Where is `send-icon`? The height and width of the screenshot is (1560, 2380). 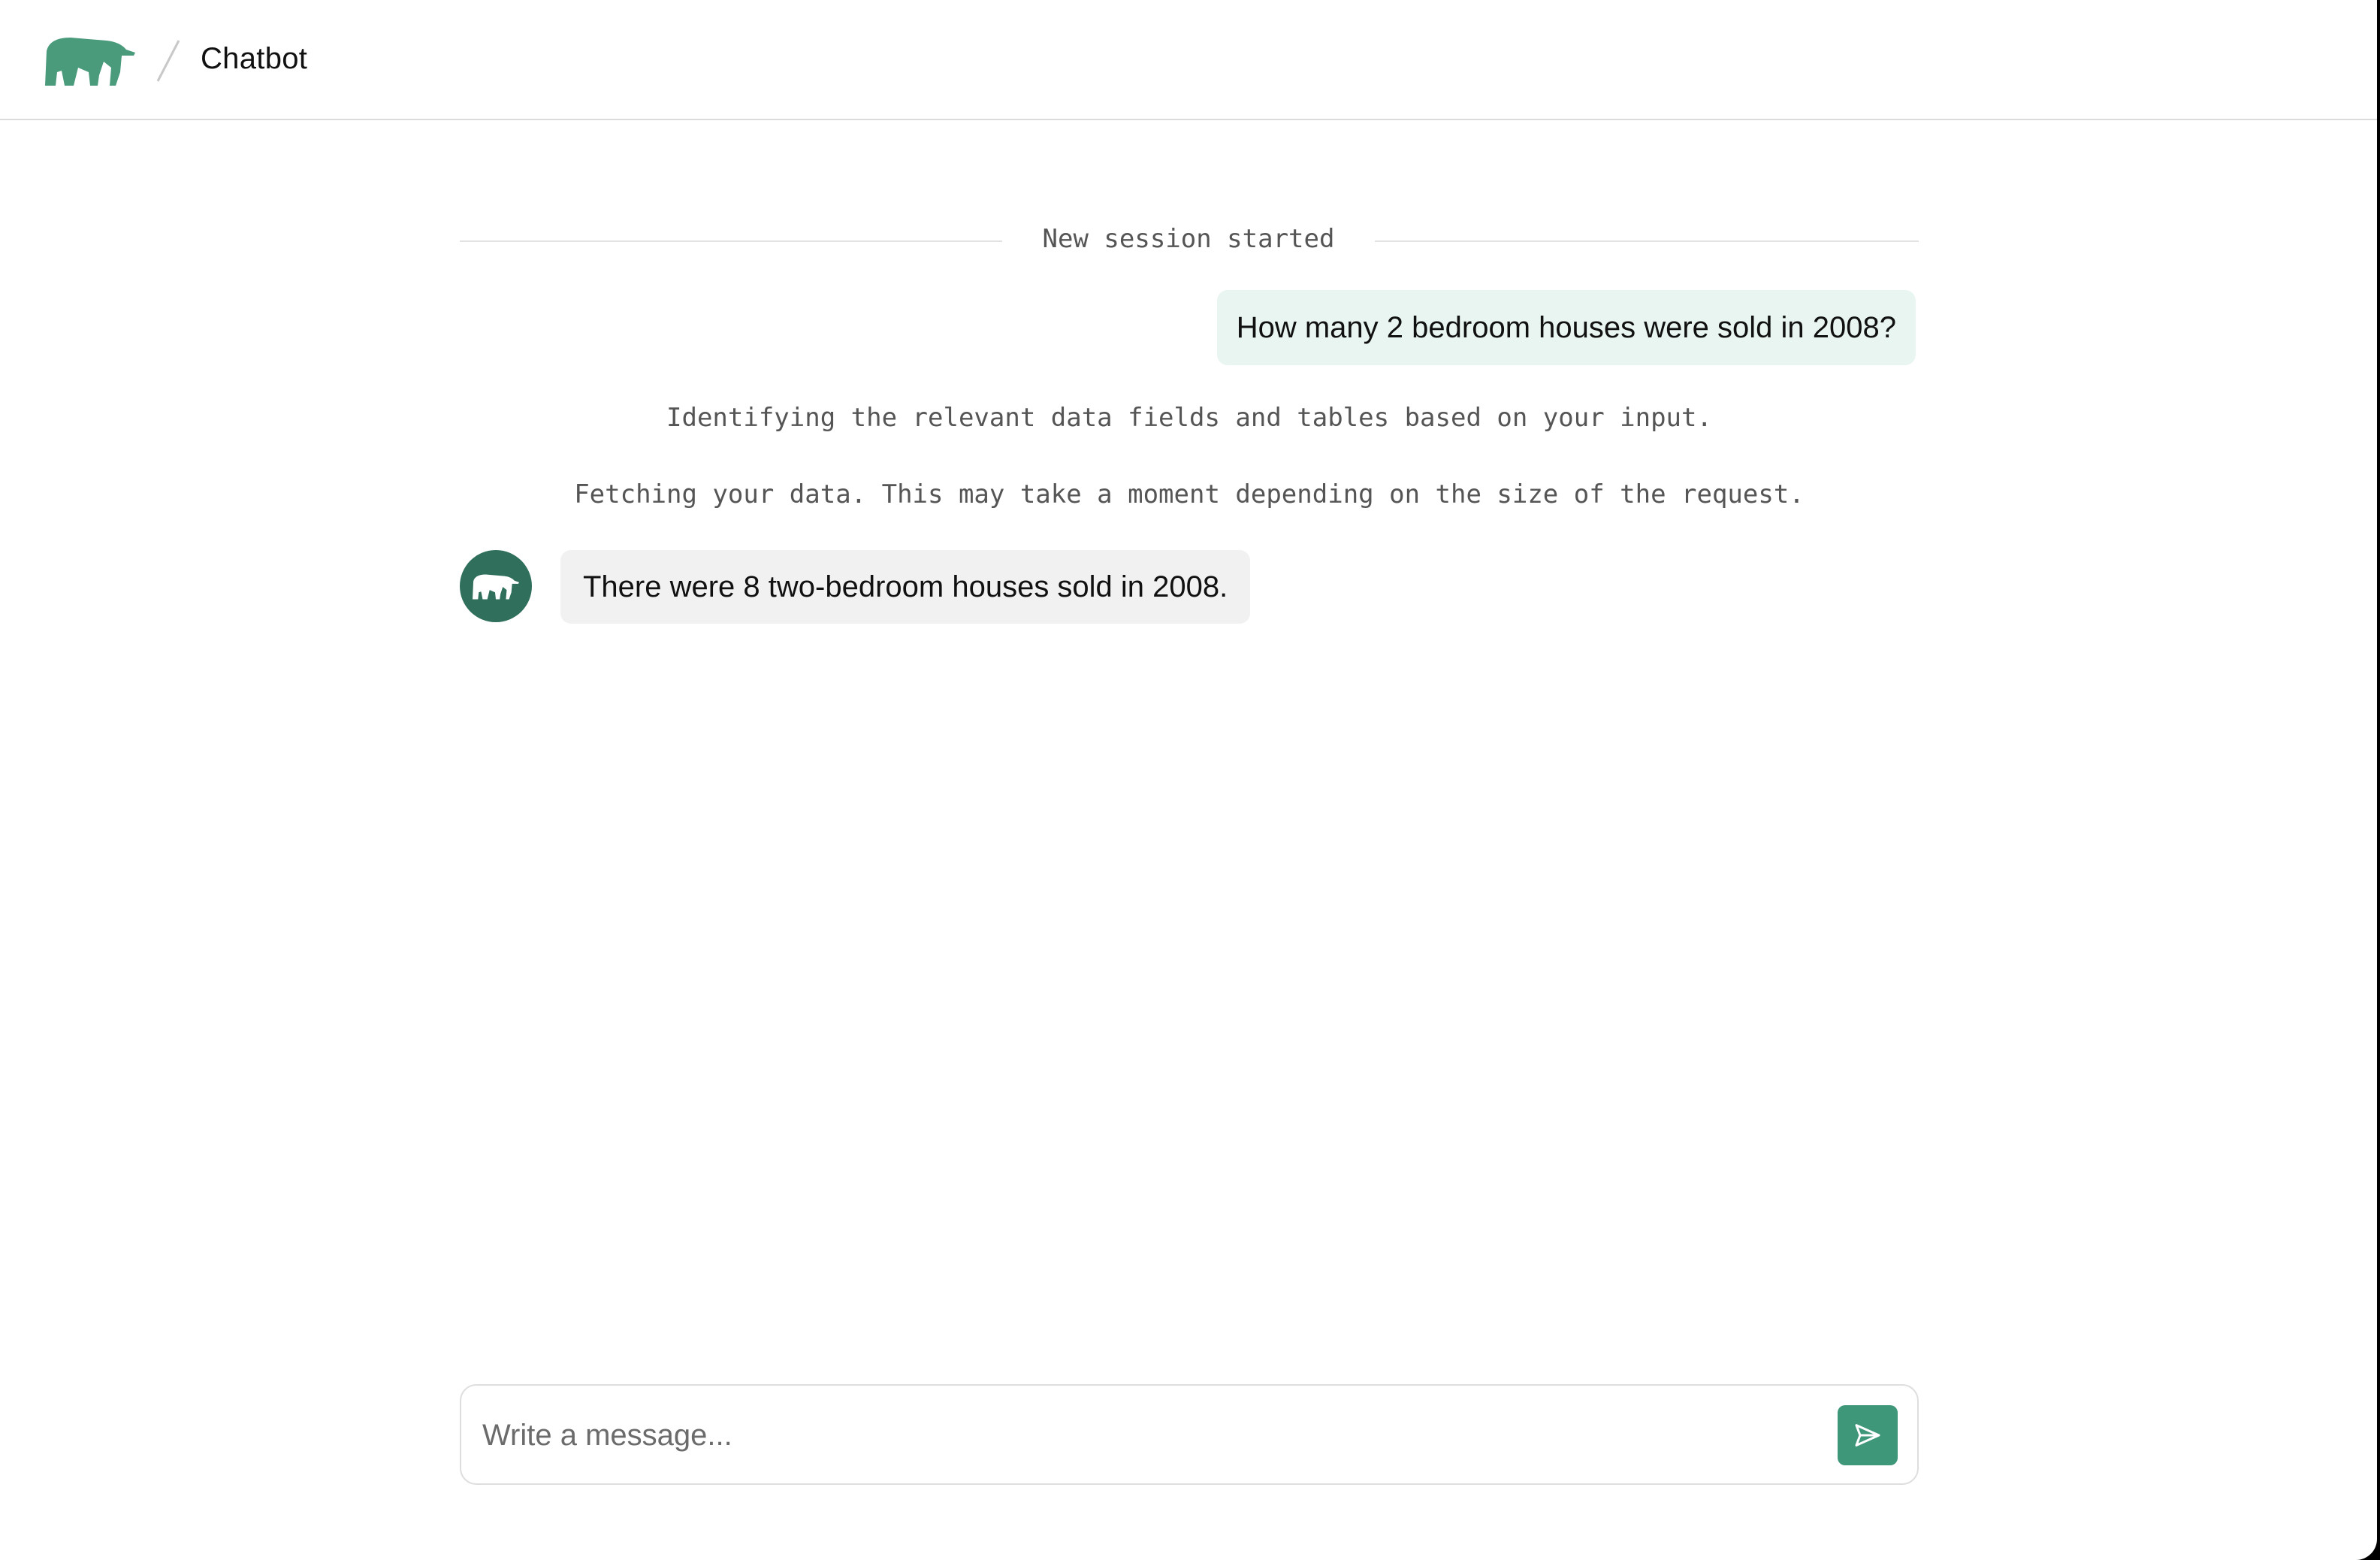 send-icon is located at coordinates (1867, 1435).